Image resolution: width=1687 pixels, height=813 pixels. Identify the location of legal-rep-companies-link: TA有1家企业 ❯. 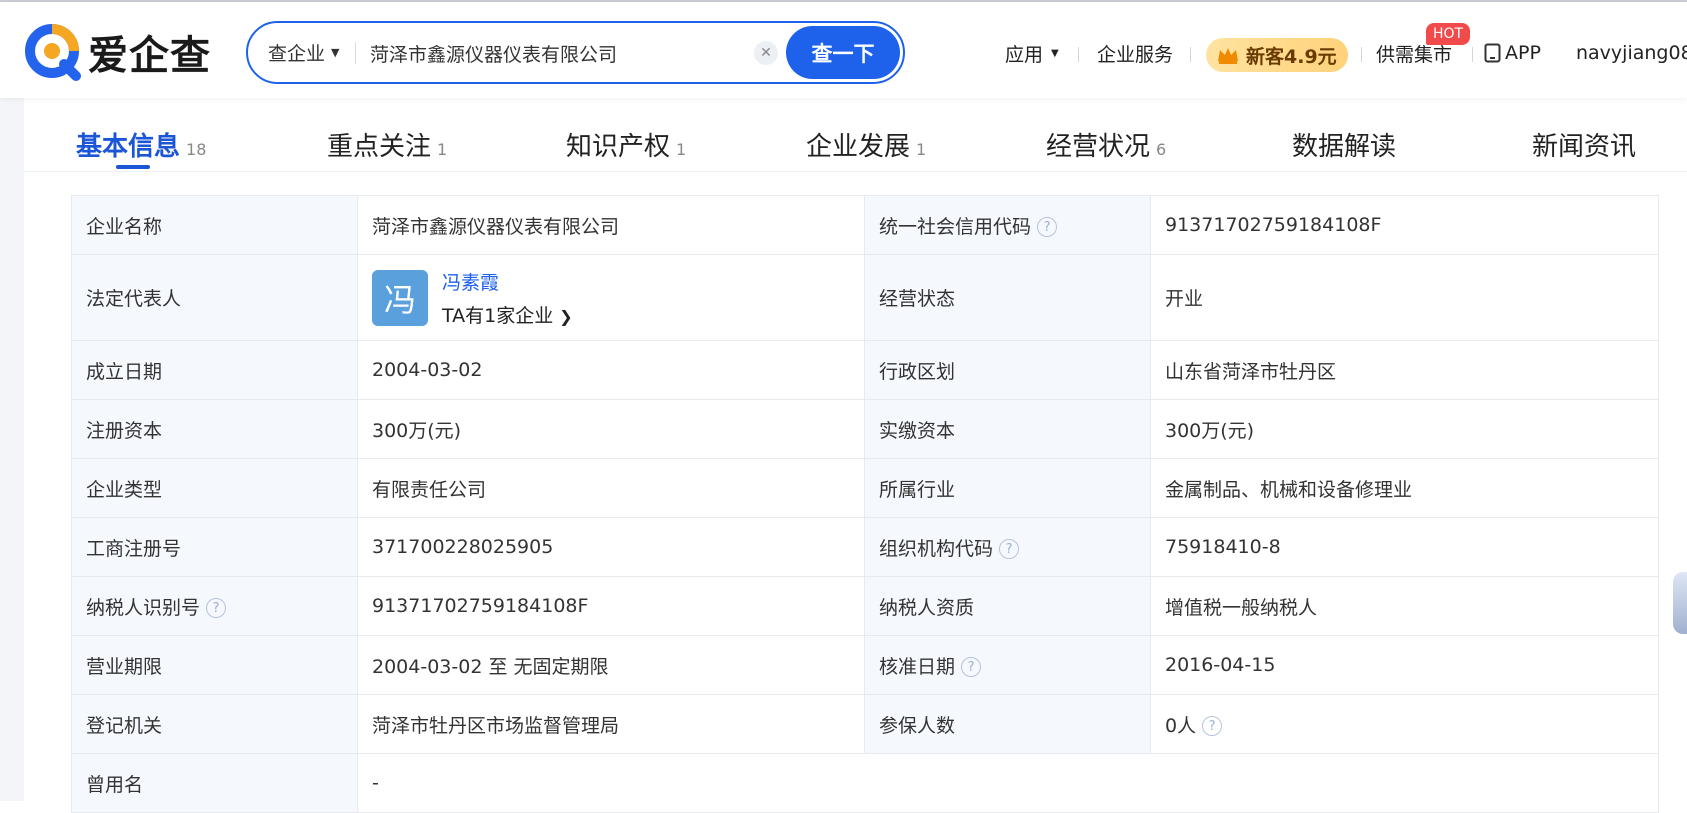
(507, 314).